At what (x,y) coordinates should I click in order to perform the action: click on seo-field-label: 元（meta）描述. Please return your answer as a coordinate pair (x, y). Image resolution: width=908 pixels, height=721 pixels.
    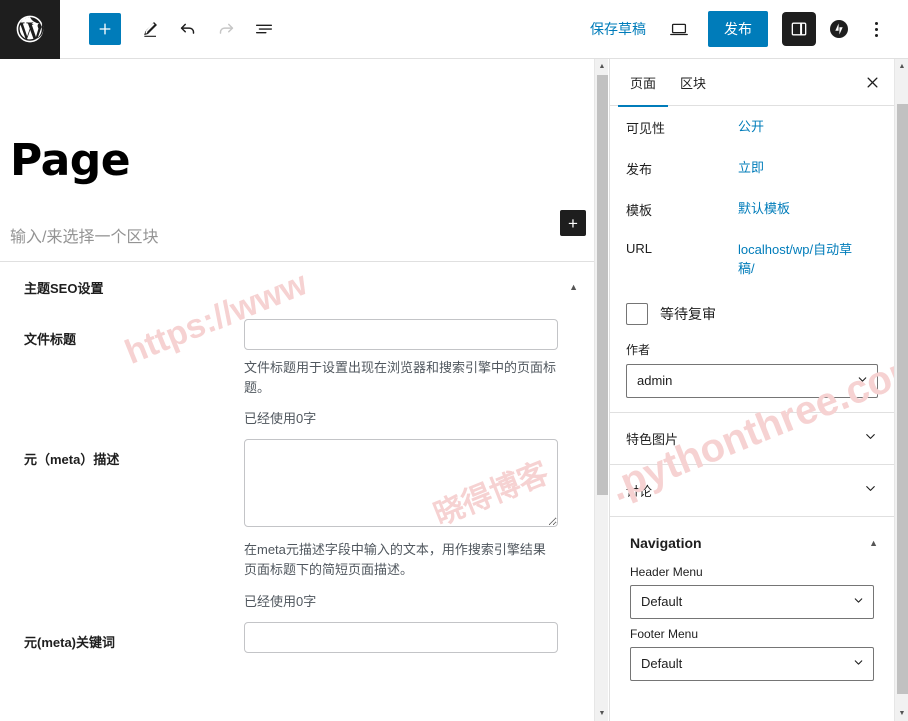
    Looking at the image, I should click on (72, 460).